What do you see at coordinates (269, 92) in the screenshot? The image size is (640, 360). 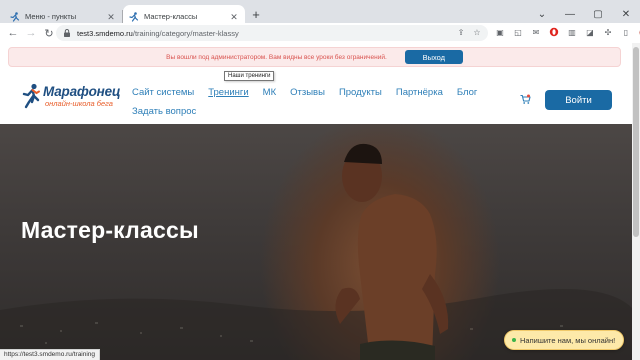 I see `nav-item-mk: МК` at bounding box center [269, 92].